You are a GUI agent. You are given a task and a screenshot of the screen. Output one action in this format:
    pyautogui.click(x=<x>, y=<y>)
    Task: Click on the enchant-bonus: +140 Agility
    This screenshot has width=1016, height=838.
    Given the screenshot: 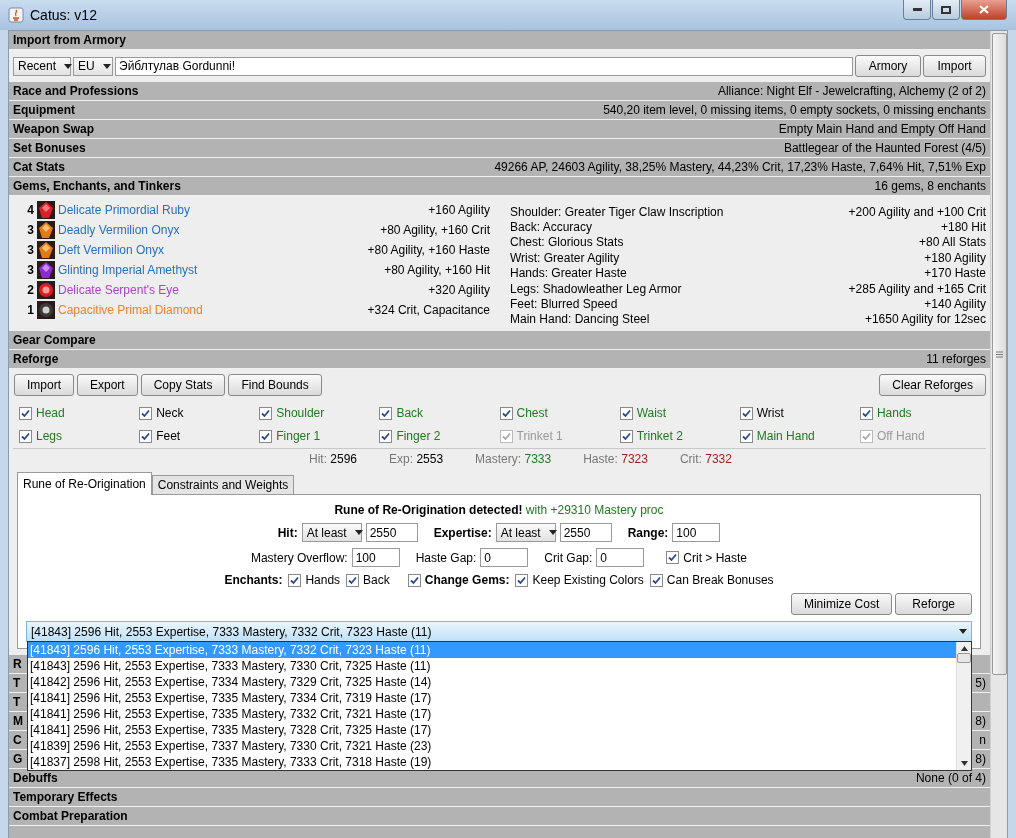 What is the action you would take?
    pyautogui.click(x=955, y=303)
    